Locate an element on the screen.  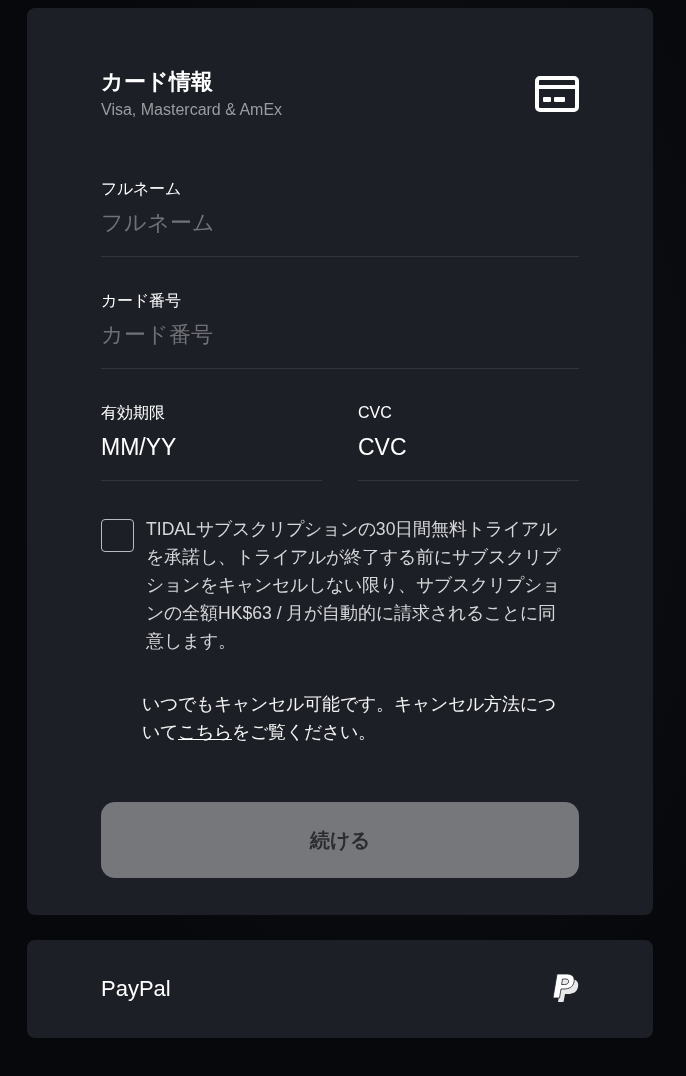
field-label: カード番号 is located at coordinates (141, 301).